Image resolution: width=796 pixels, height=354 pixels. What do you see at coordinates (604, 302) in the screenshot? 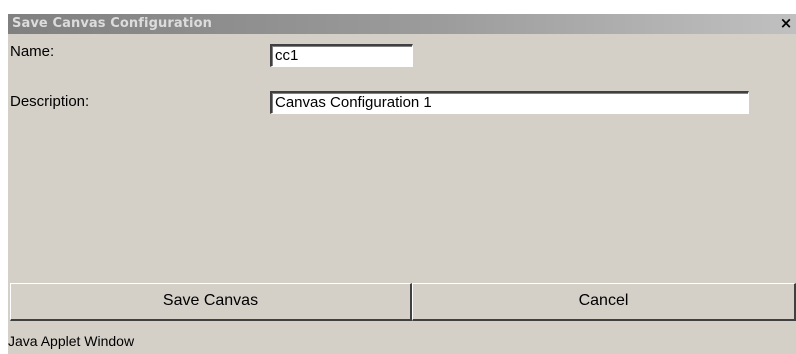
I see `cancel-button: Cancel` at bounding box center [604, 302].